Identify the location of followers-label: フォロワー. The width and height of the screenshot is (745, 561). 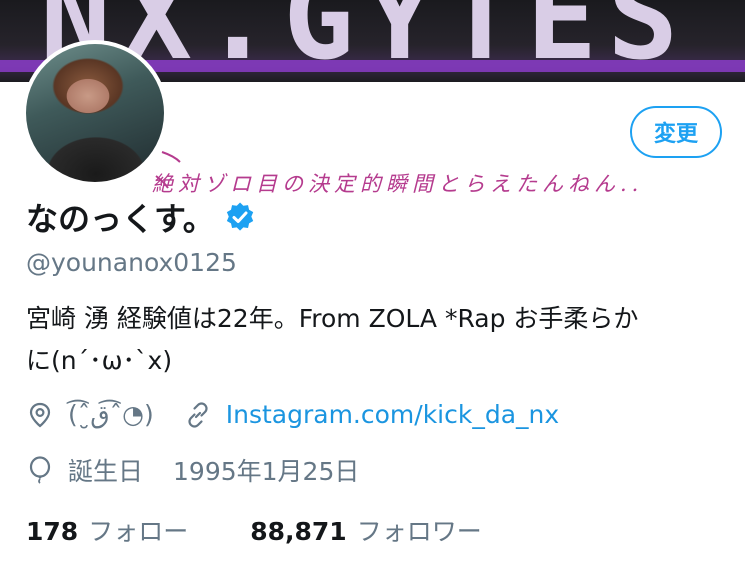
(419, 531).